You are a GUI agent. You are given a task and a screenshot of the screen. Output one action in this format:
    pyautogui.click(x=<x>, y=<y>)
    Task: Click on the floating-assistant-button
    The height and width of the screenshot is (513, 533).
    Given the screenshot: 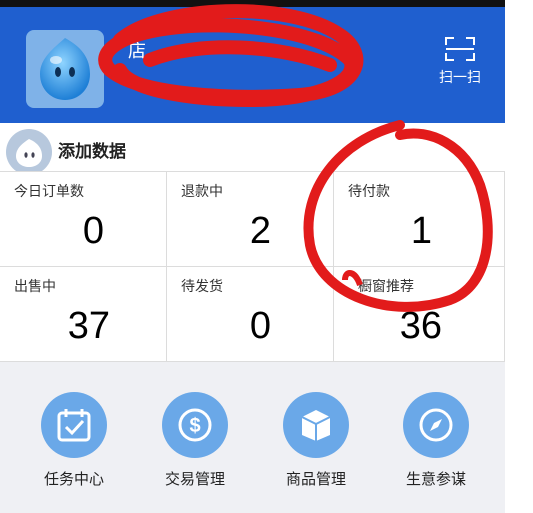 What is the action you would take?
    pyautogui.click(x=29, y=152)
    